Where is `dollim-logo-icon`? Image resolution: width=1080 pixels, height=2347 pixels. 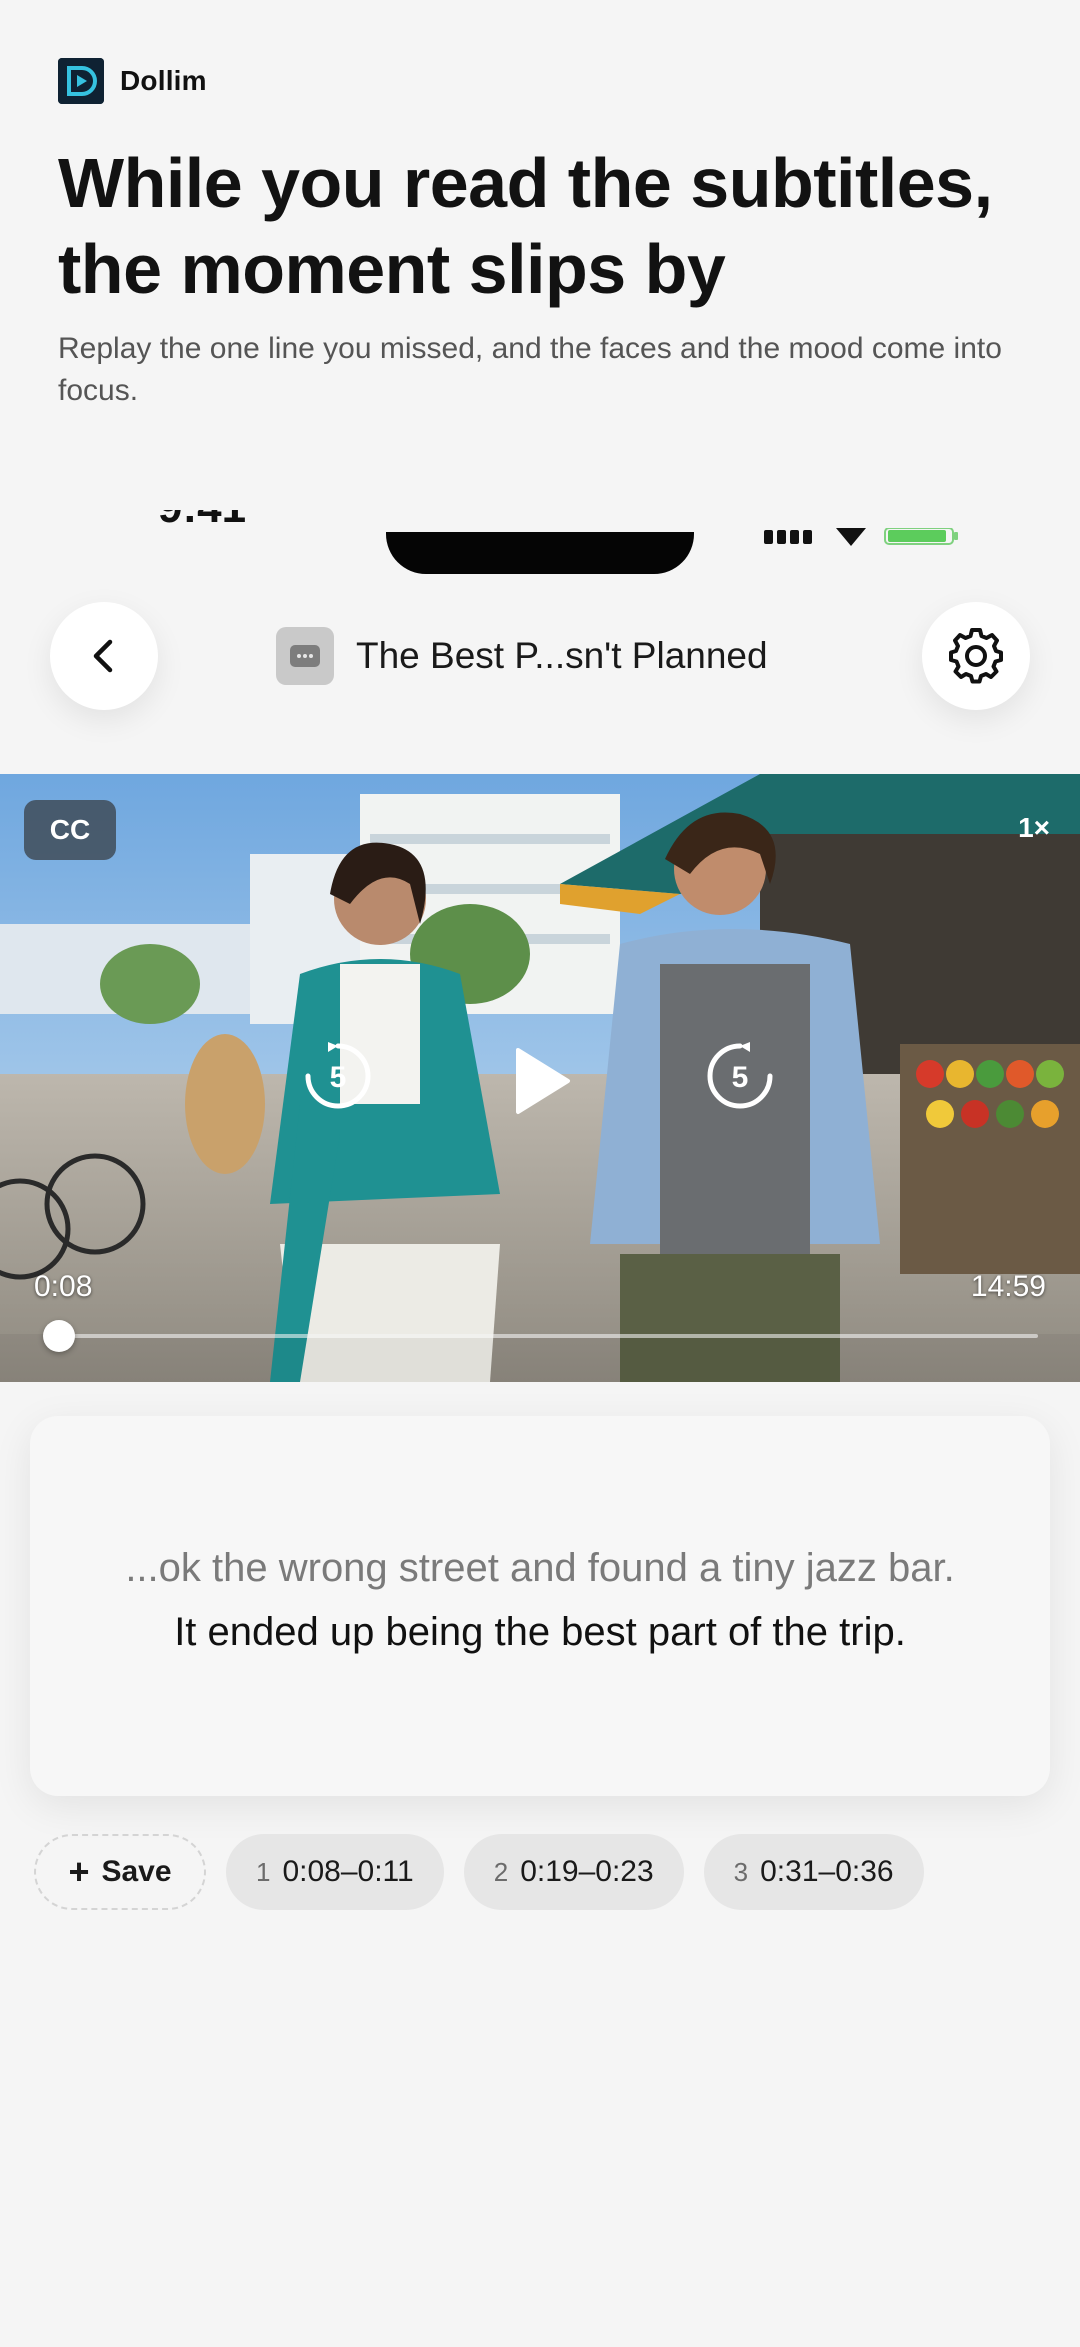
dollim-logo-icon is located at coordinates (81, 81).